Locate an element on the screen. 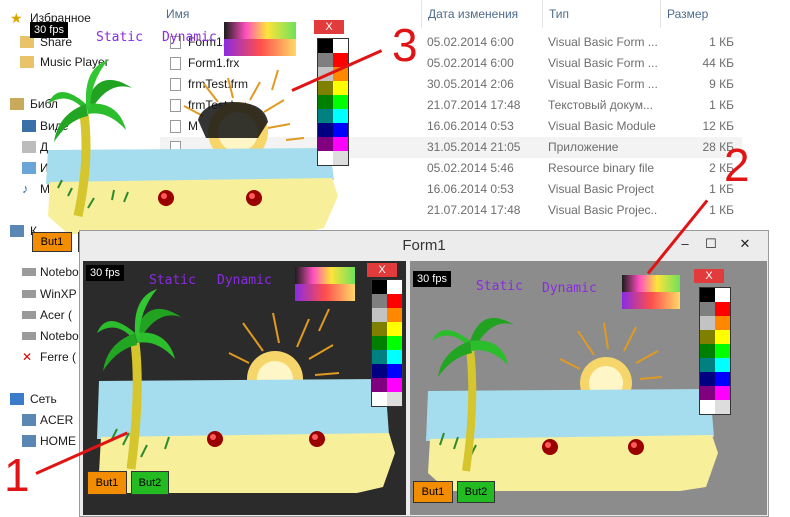 This screenshot has height=517, width=790. annotation-3: 3 is located at coordinates (405, 45).